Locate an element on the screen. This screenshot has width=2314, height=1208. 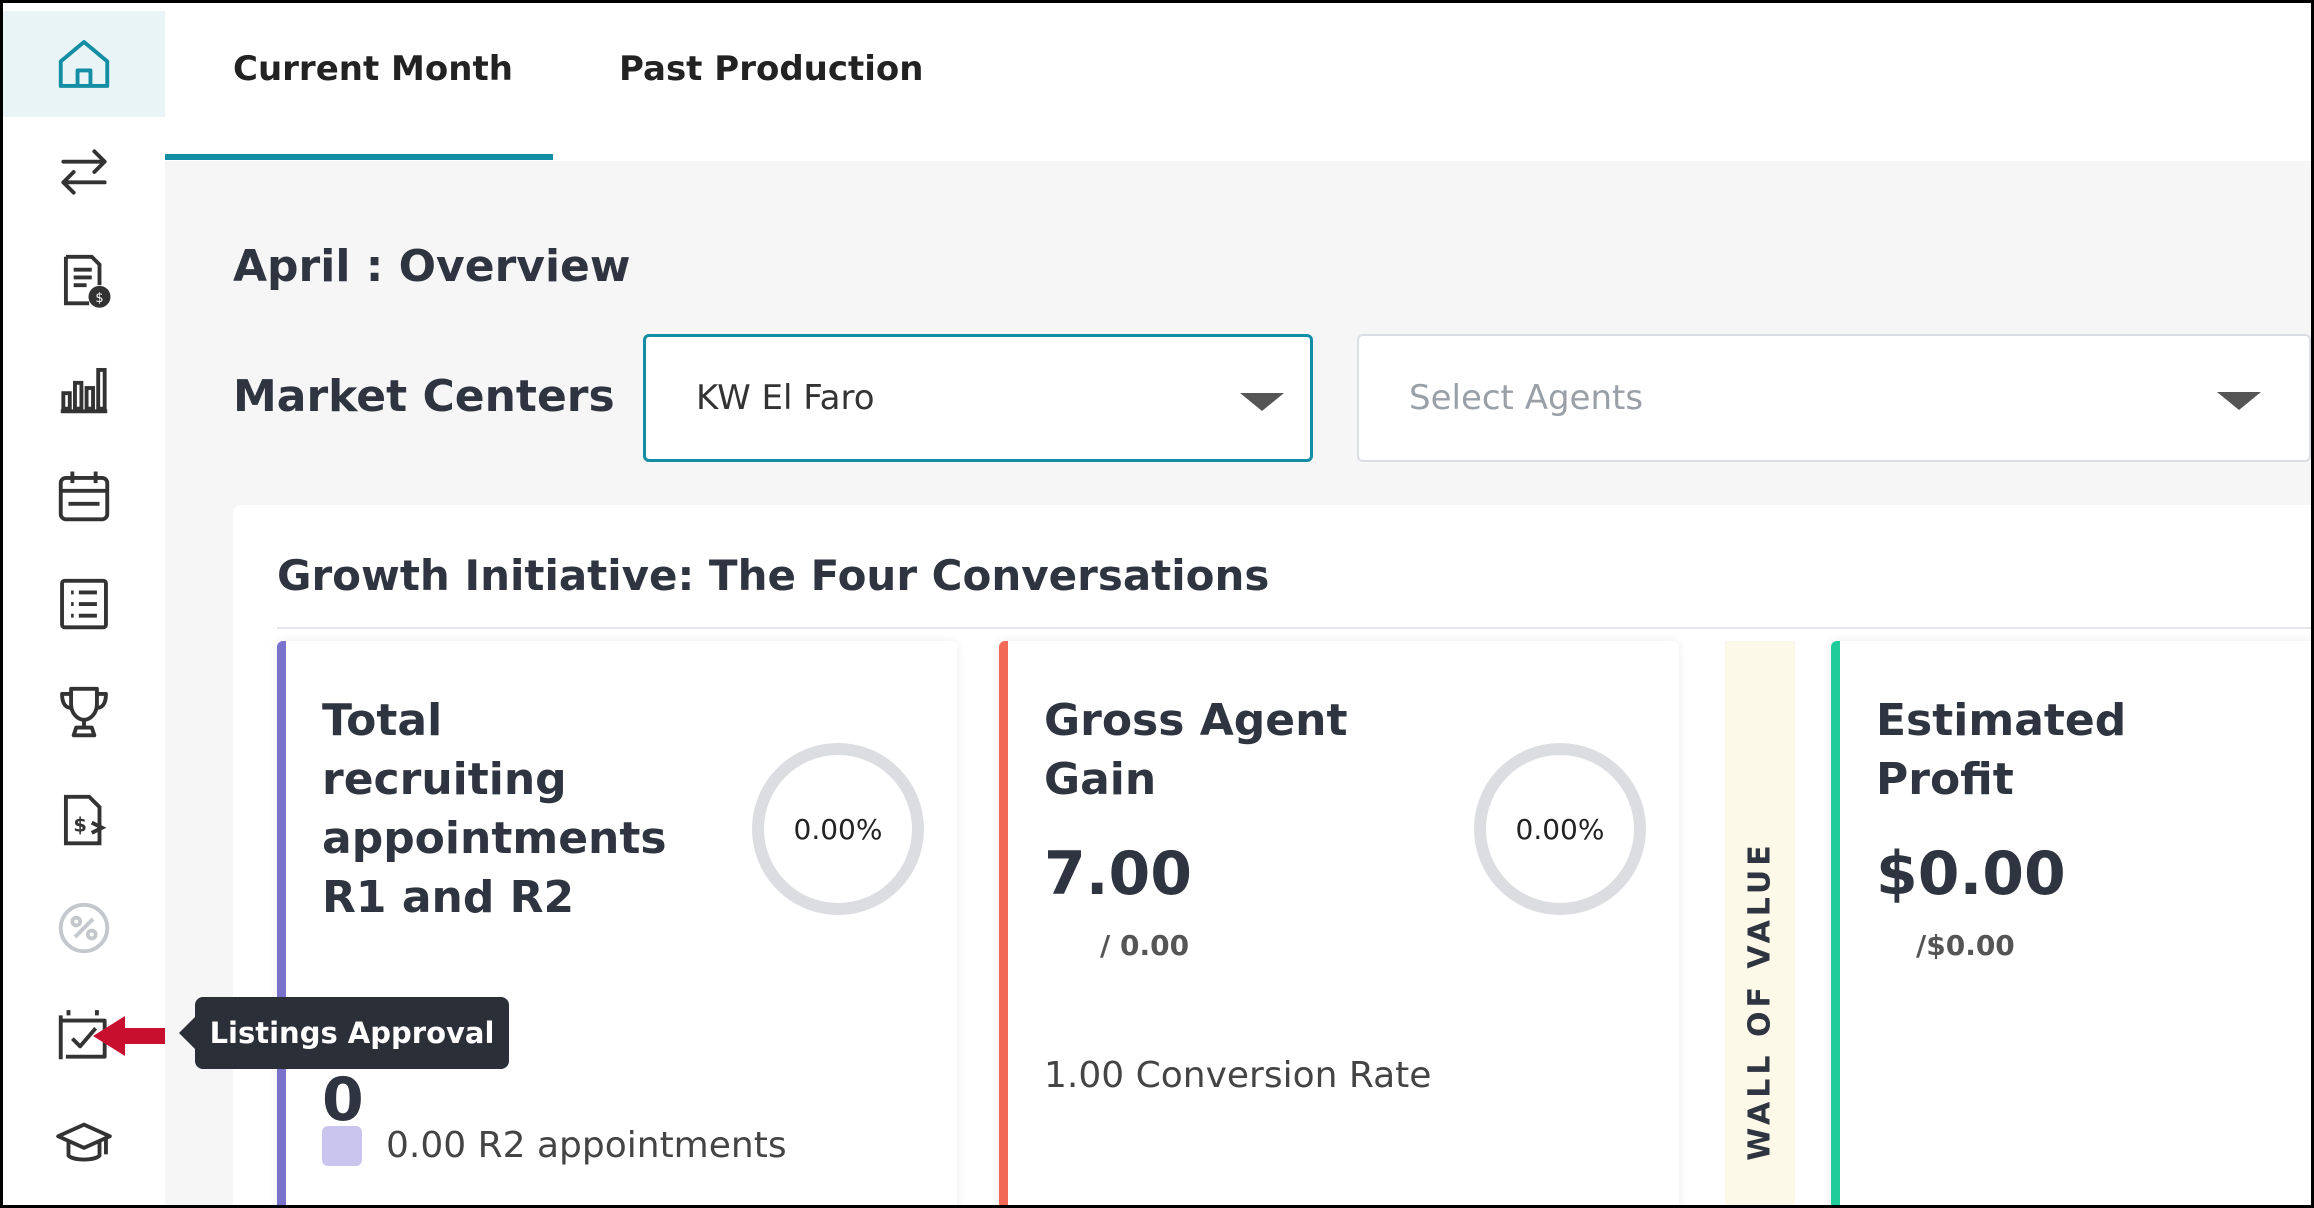
invoice-icon: $ is located at coordinates (87, 281).